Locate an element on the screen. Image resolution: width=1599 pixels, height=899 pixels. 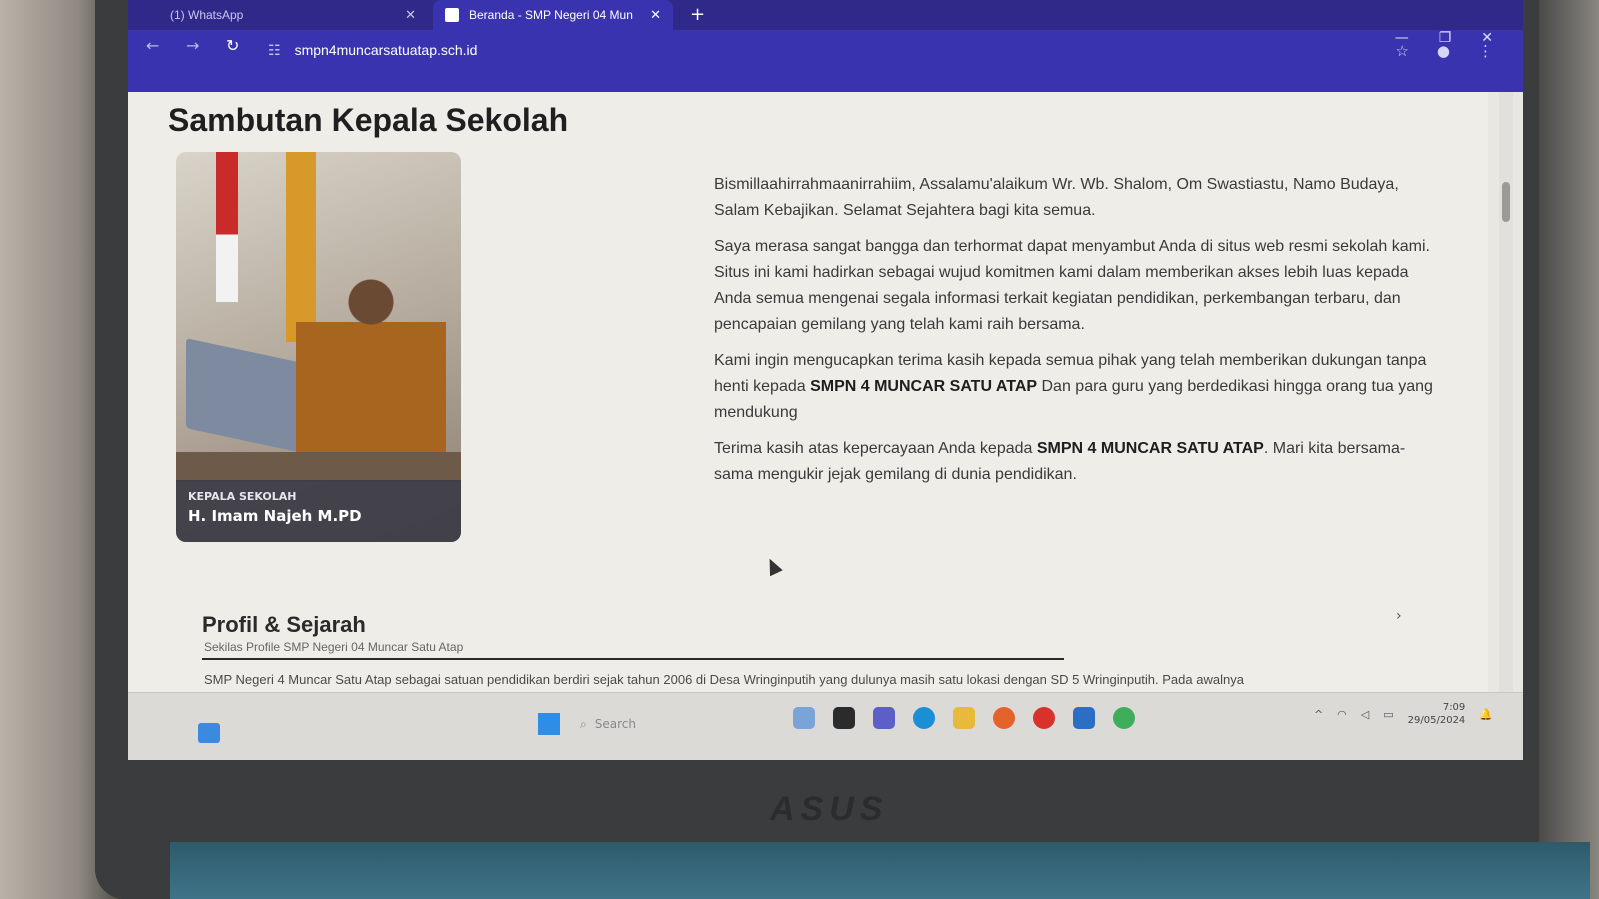
clock-date: 29/05/2024 is located at coordinates (1436, 720).